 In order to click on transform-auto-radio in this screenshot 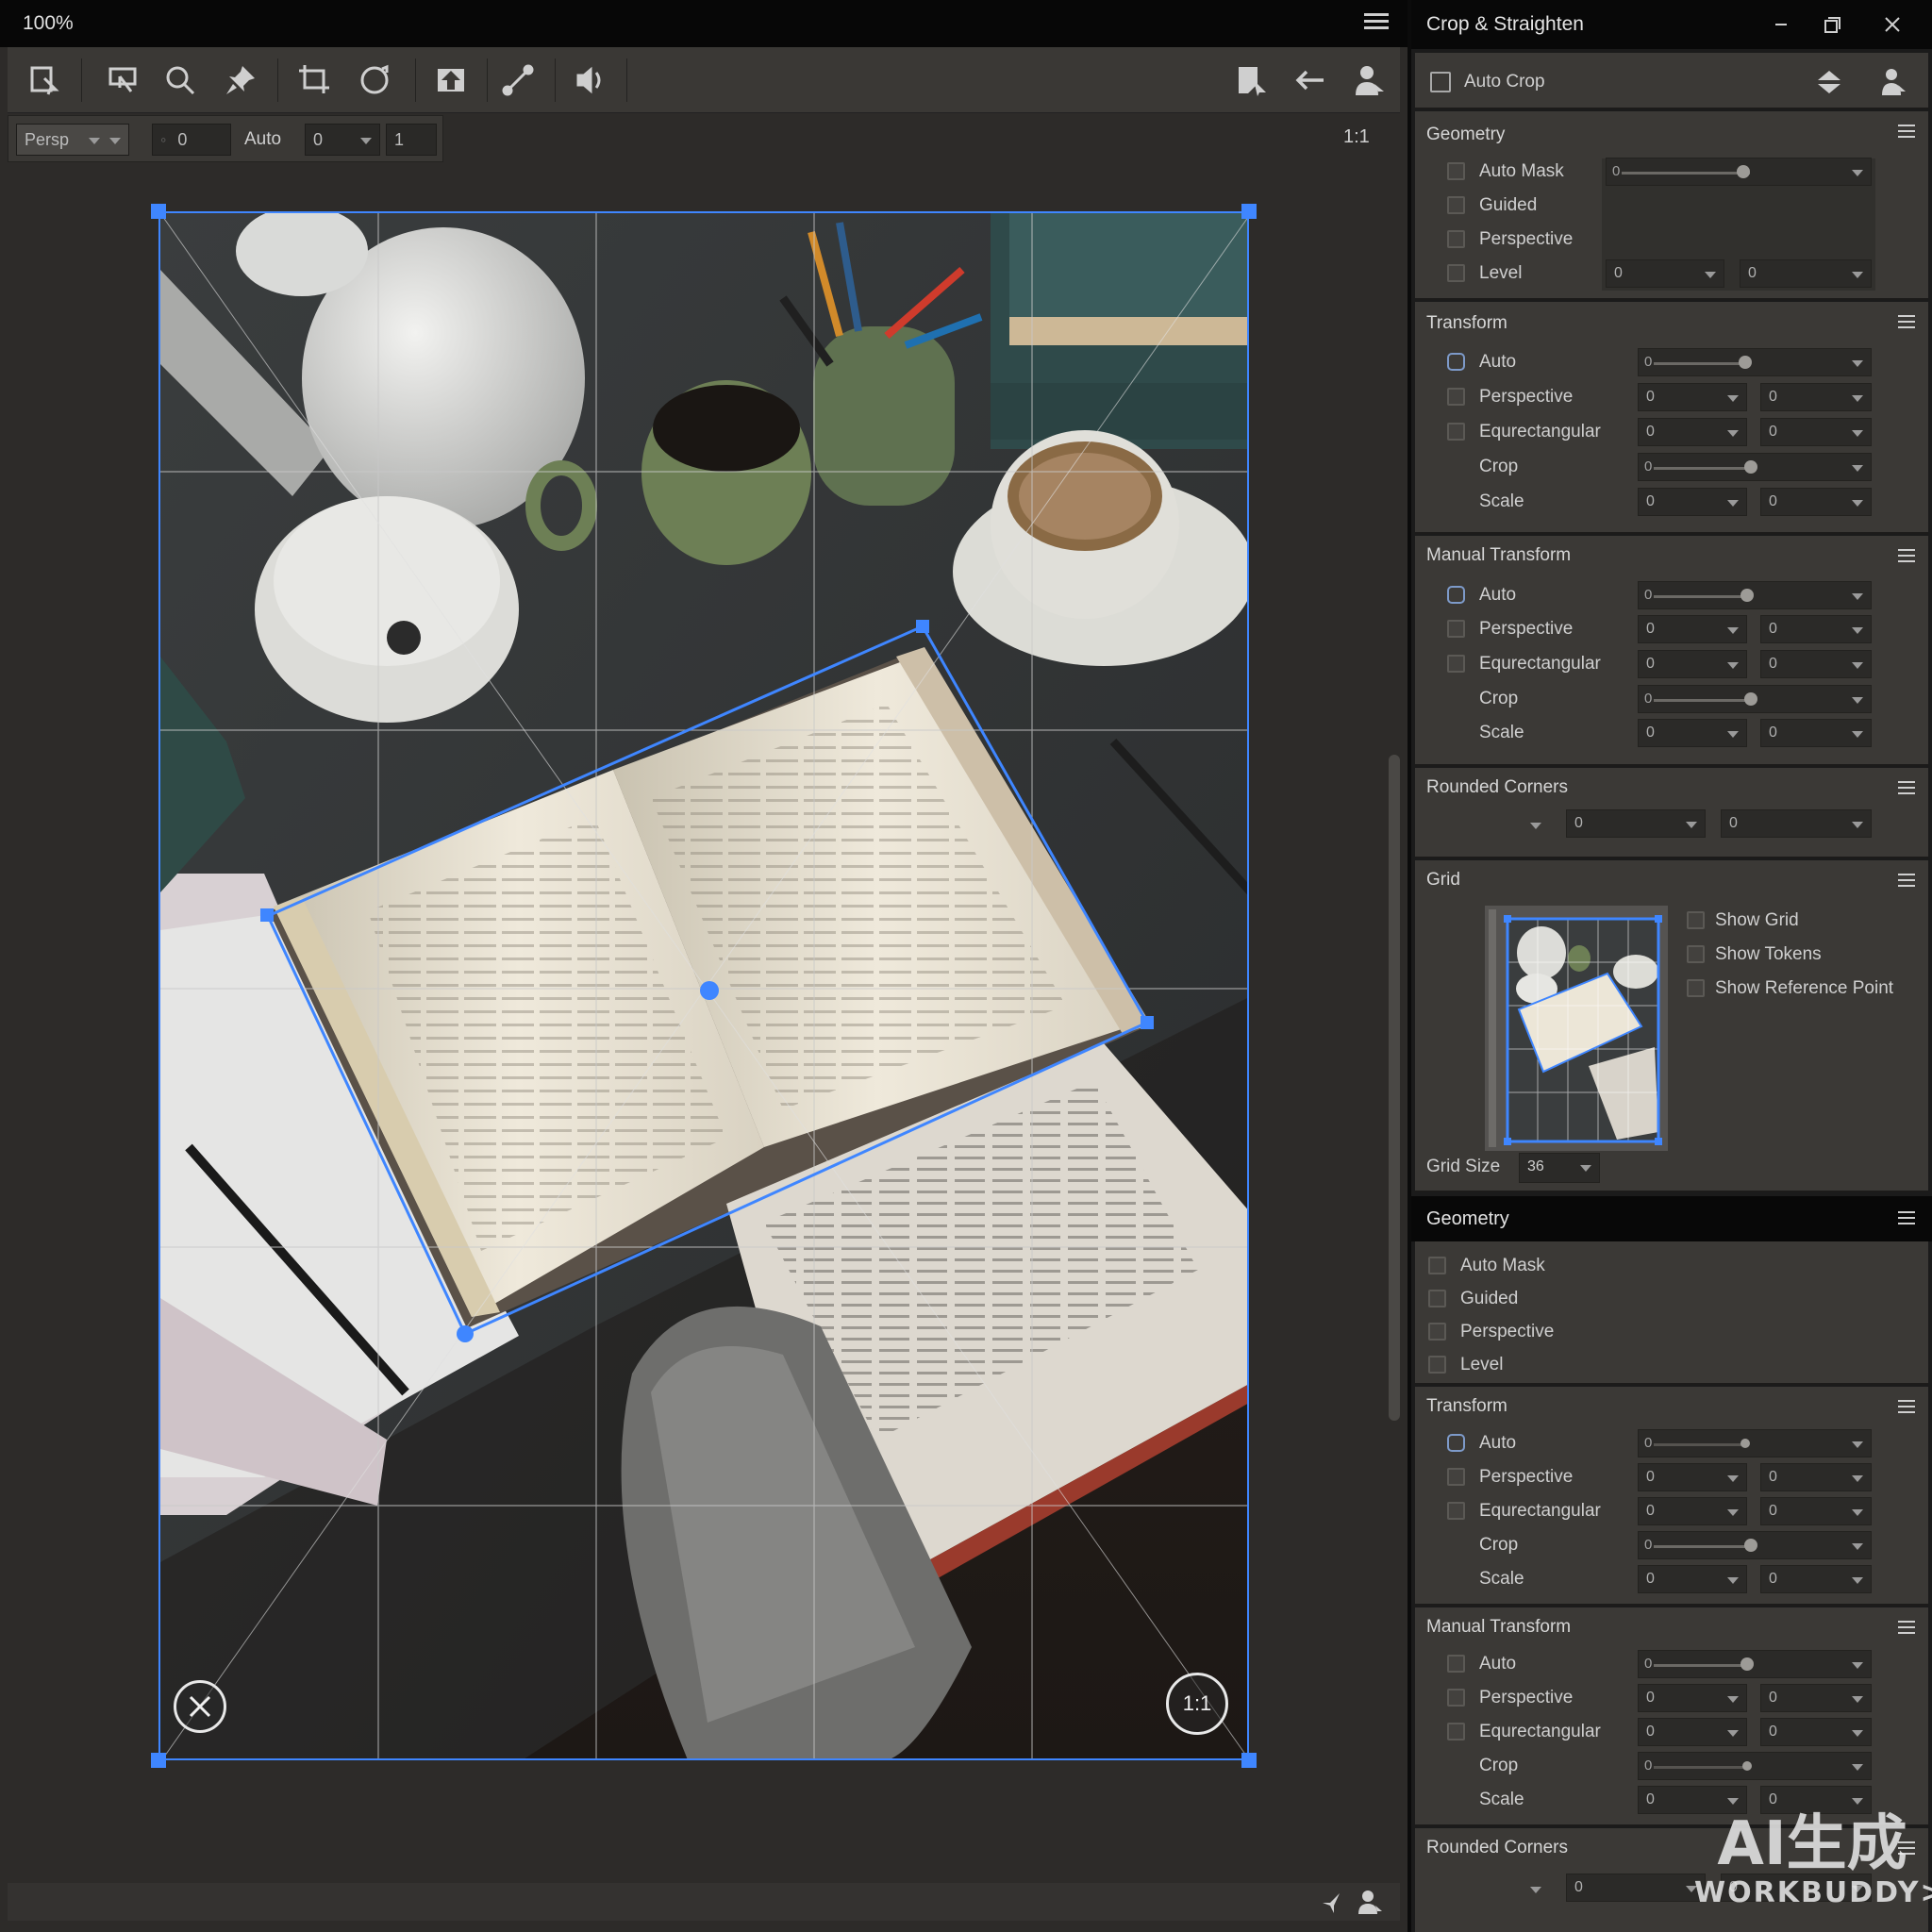, I will do `click(1456, 362)`.